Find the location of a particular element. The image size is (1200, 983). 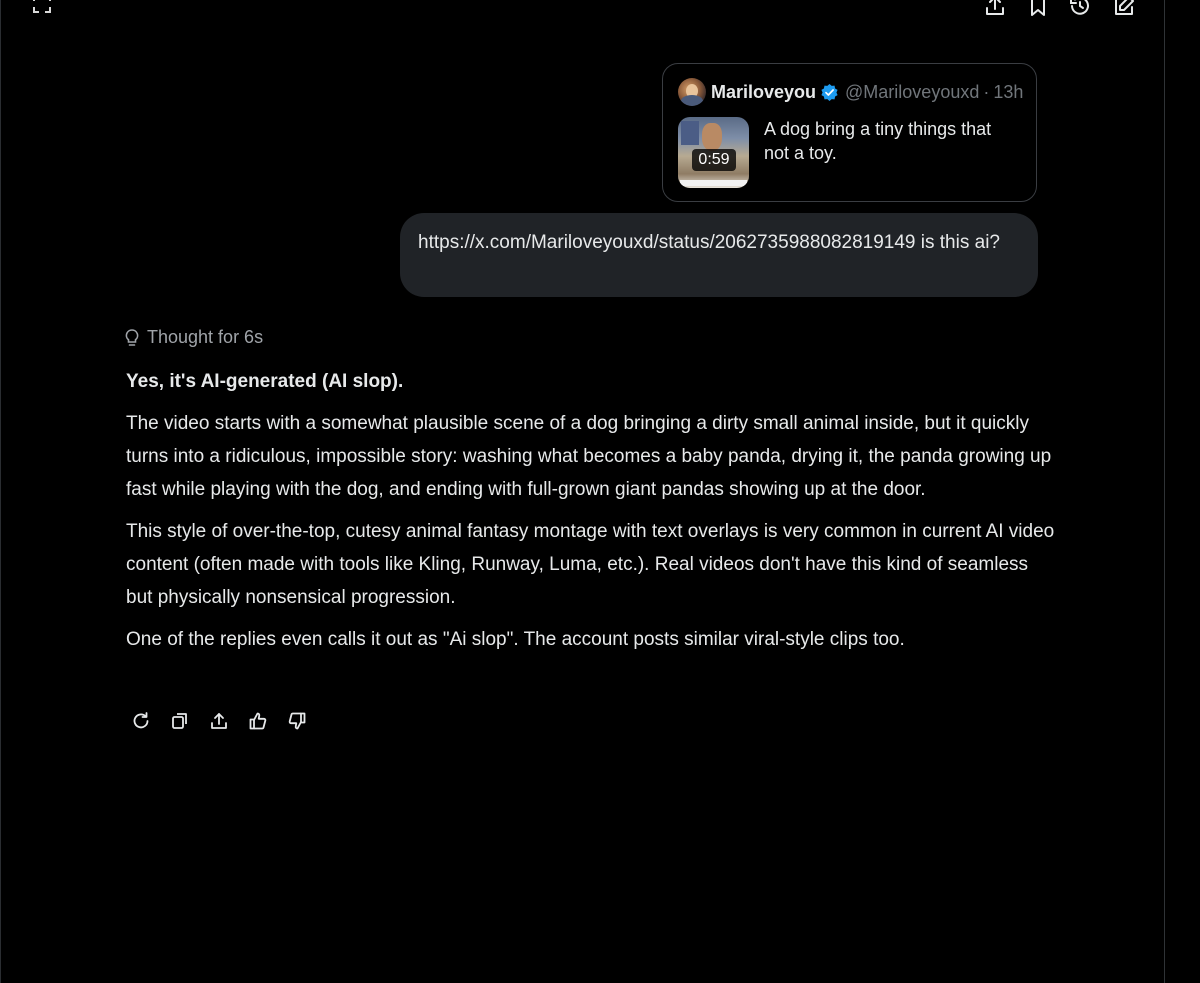

post-handle: @Mariloveyouxd is located at coordinates (912, 92).